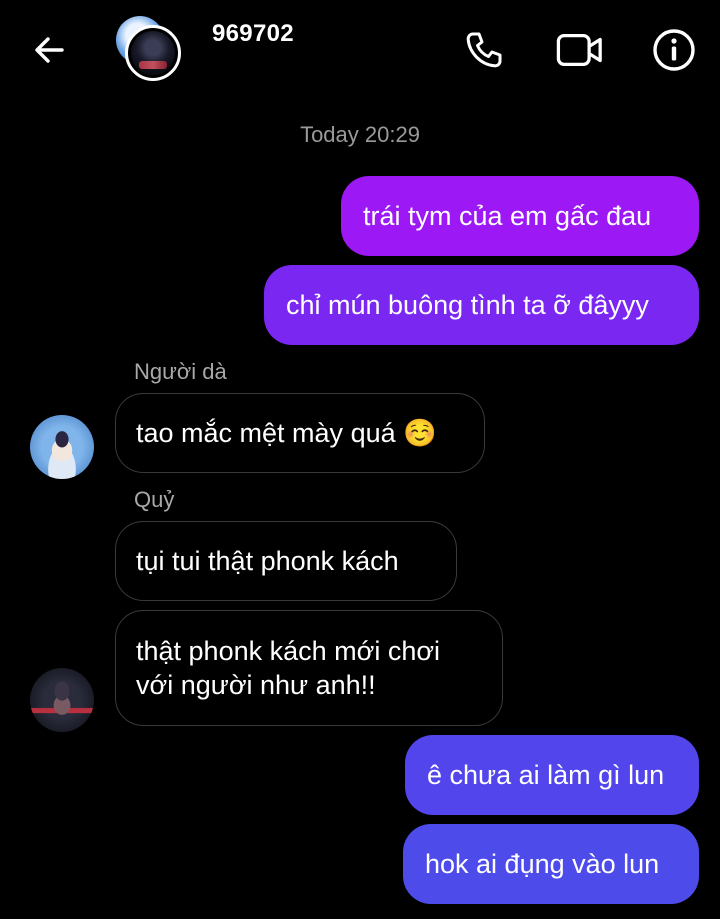  What do you see at coordinates (153, 53) in the screenshot?
I see `member-avatar-front` at bounding box center [153, 53].